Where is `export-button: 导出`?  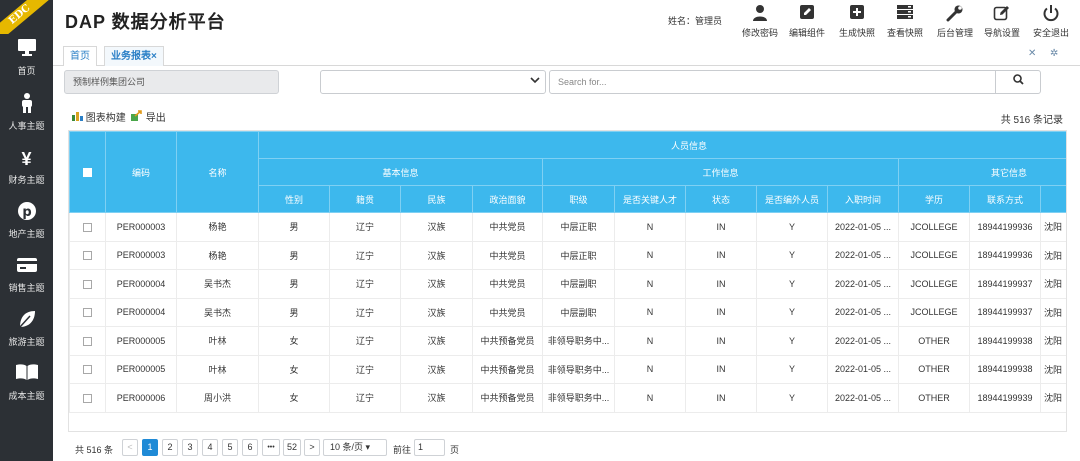 export-button: 导出 is located at coordinates (148, 116).